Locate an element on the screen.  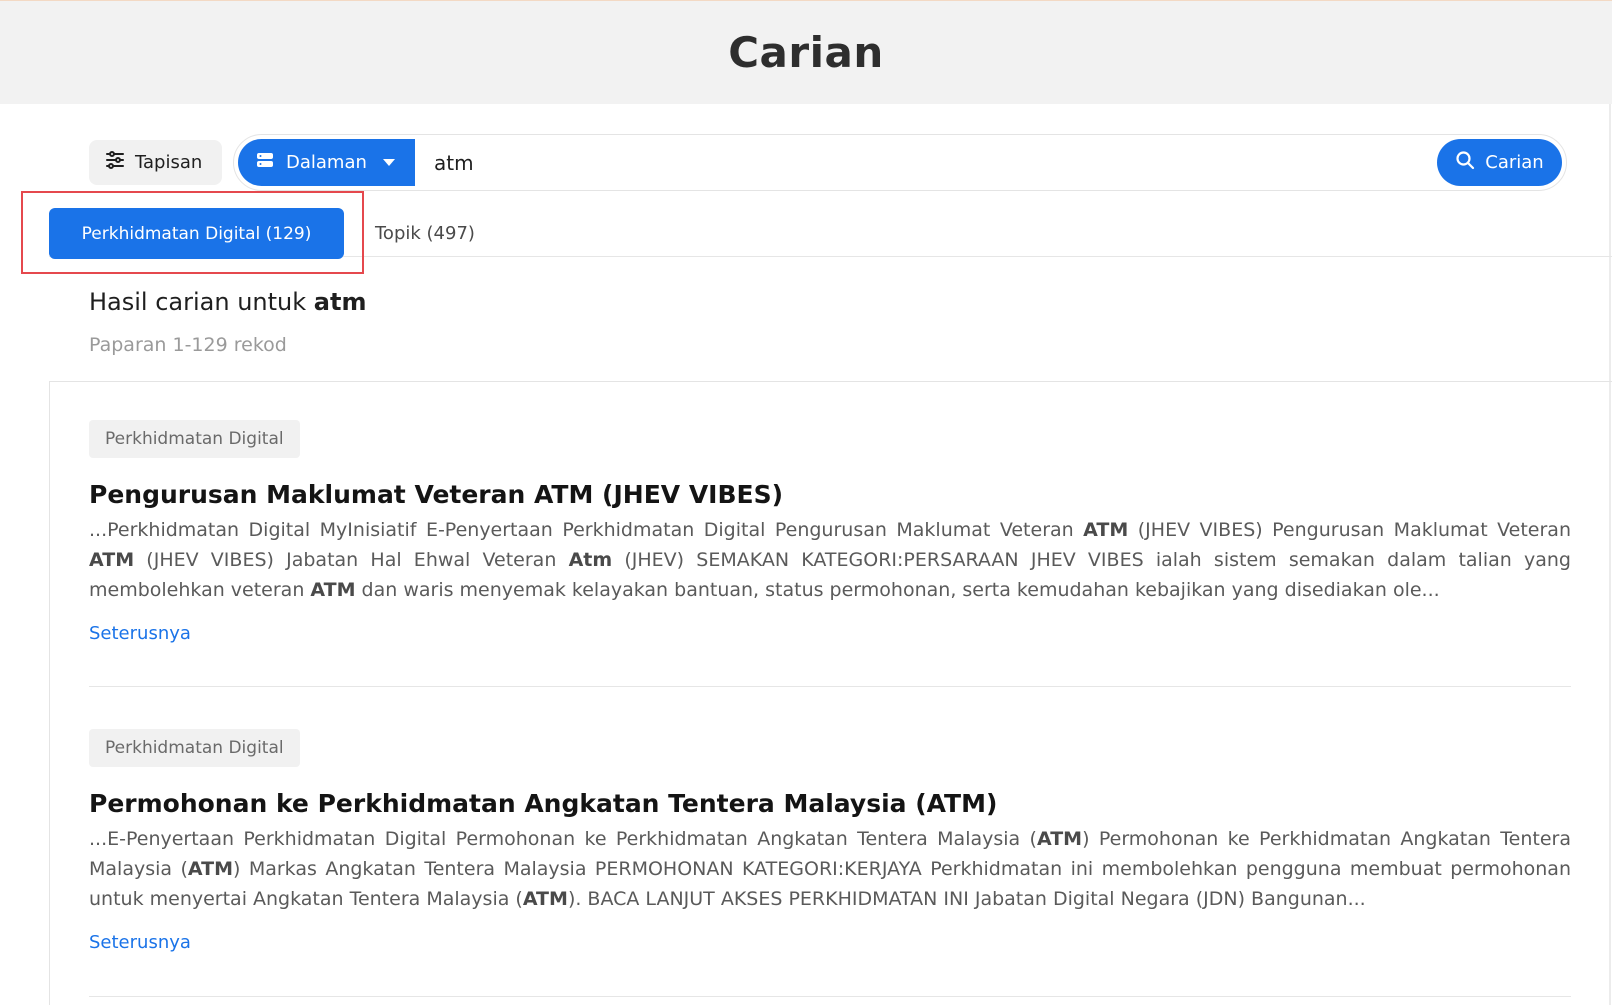
filter-button-label: Tapisan is located at coordinates (169, 162).